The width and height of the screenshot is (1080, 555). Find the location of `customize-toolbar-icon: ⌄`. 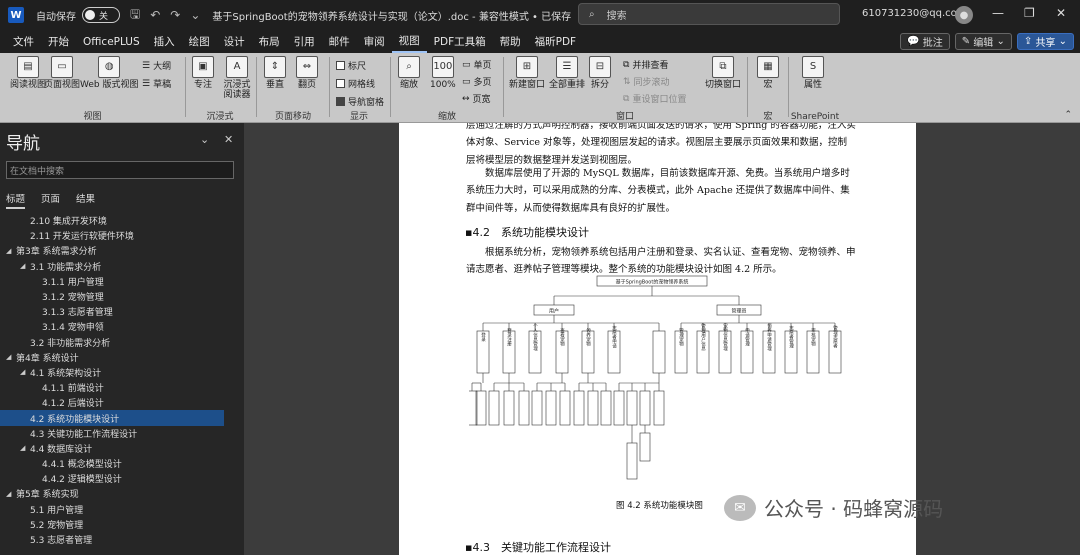

customize-toolbar-icon: ⌄ is located at coordinates (195, 15).